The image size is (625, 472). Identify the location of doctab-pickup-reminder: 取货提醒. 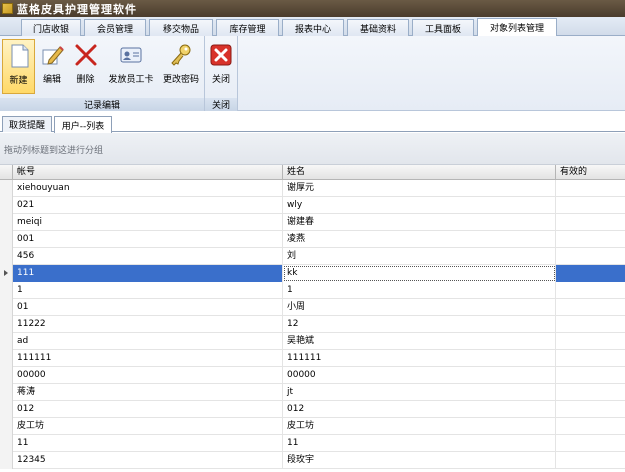
(27, 124).